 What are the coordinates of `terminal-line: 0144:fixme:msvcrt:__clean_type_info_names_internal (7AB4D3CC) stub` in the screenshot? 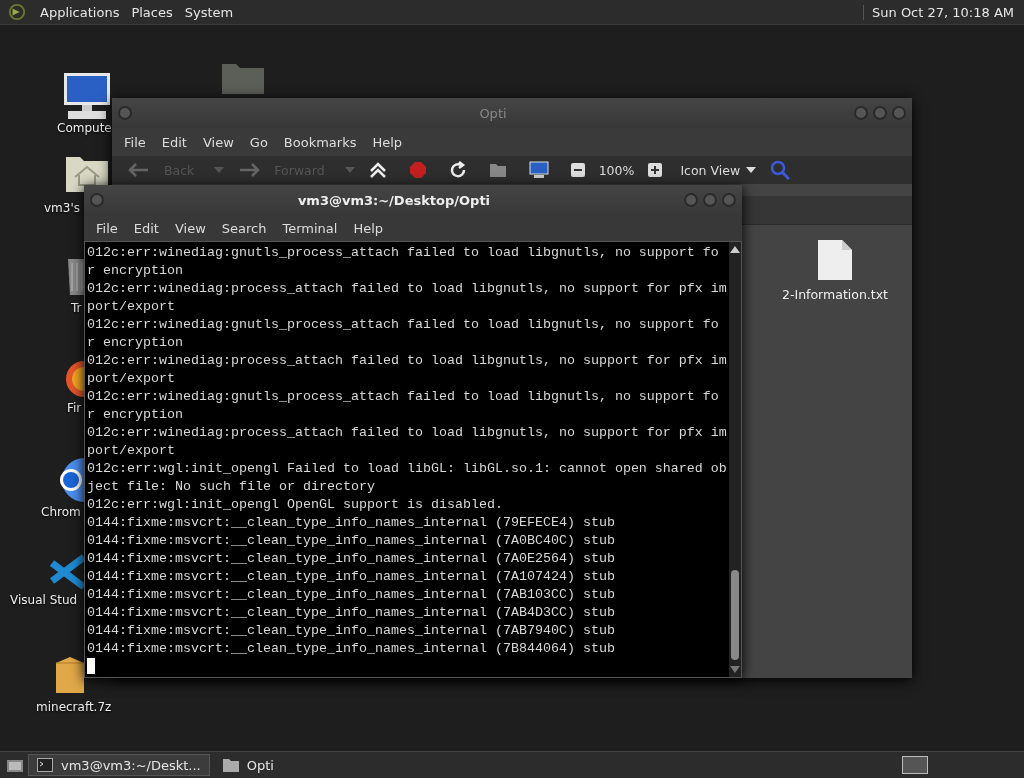 It's located at (351, 613).